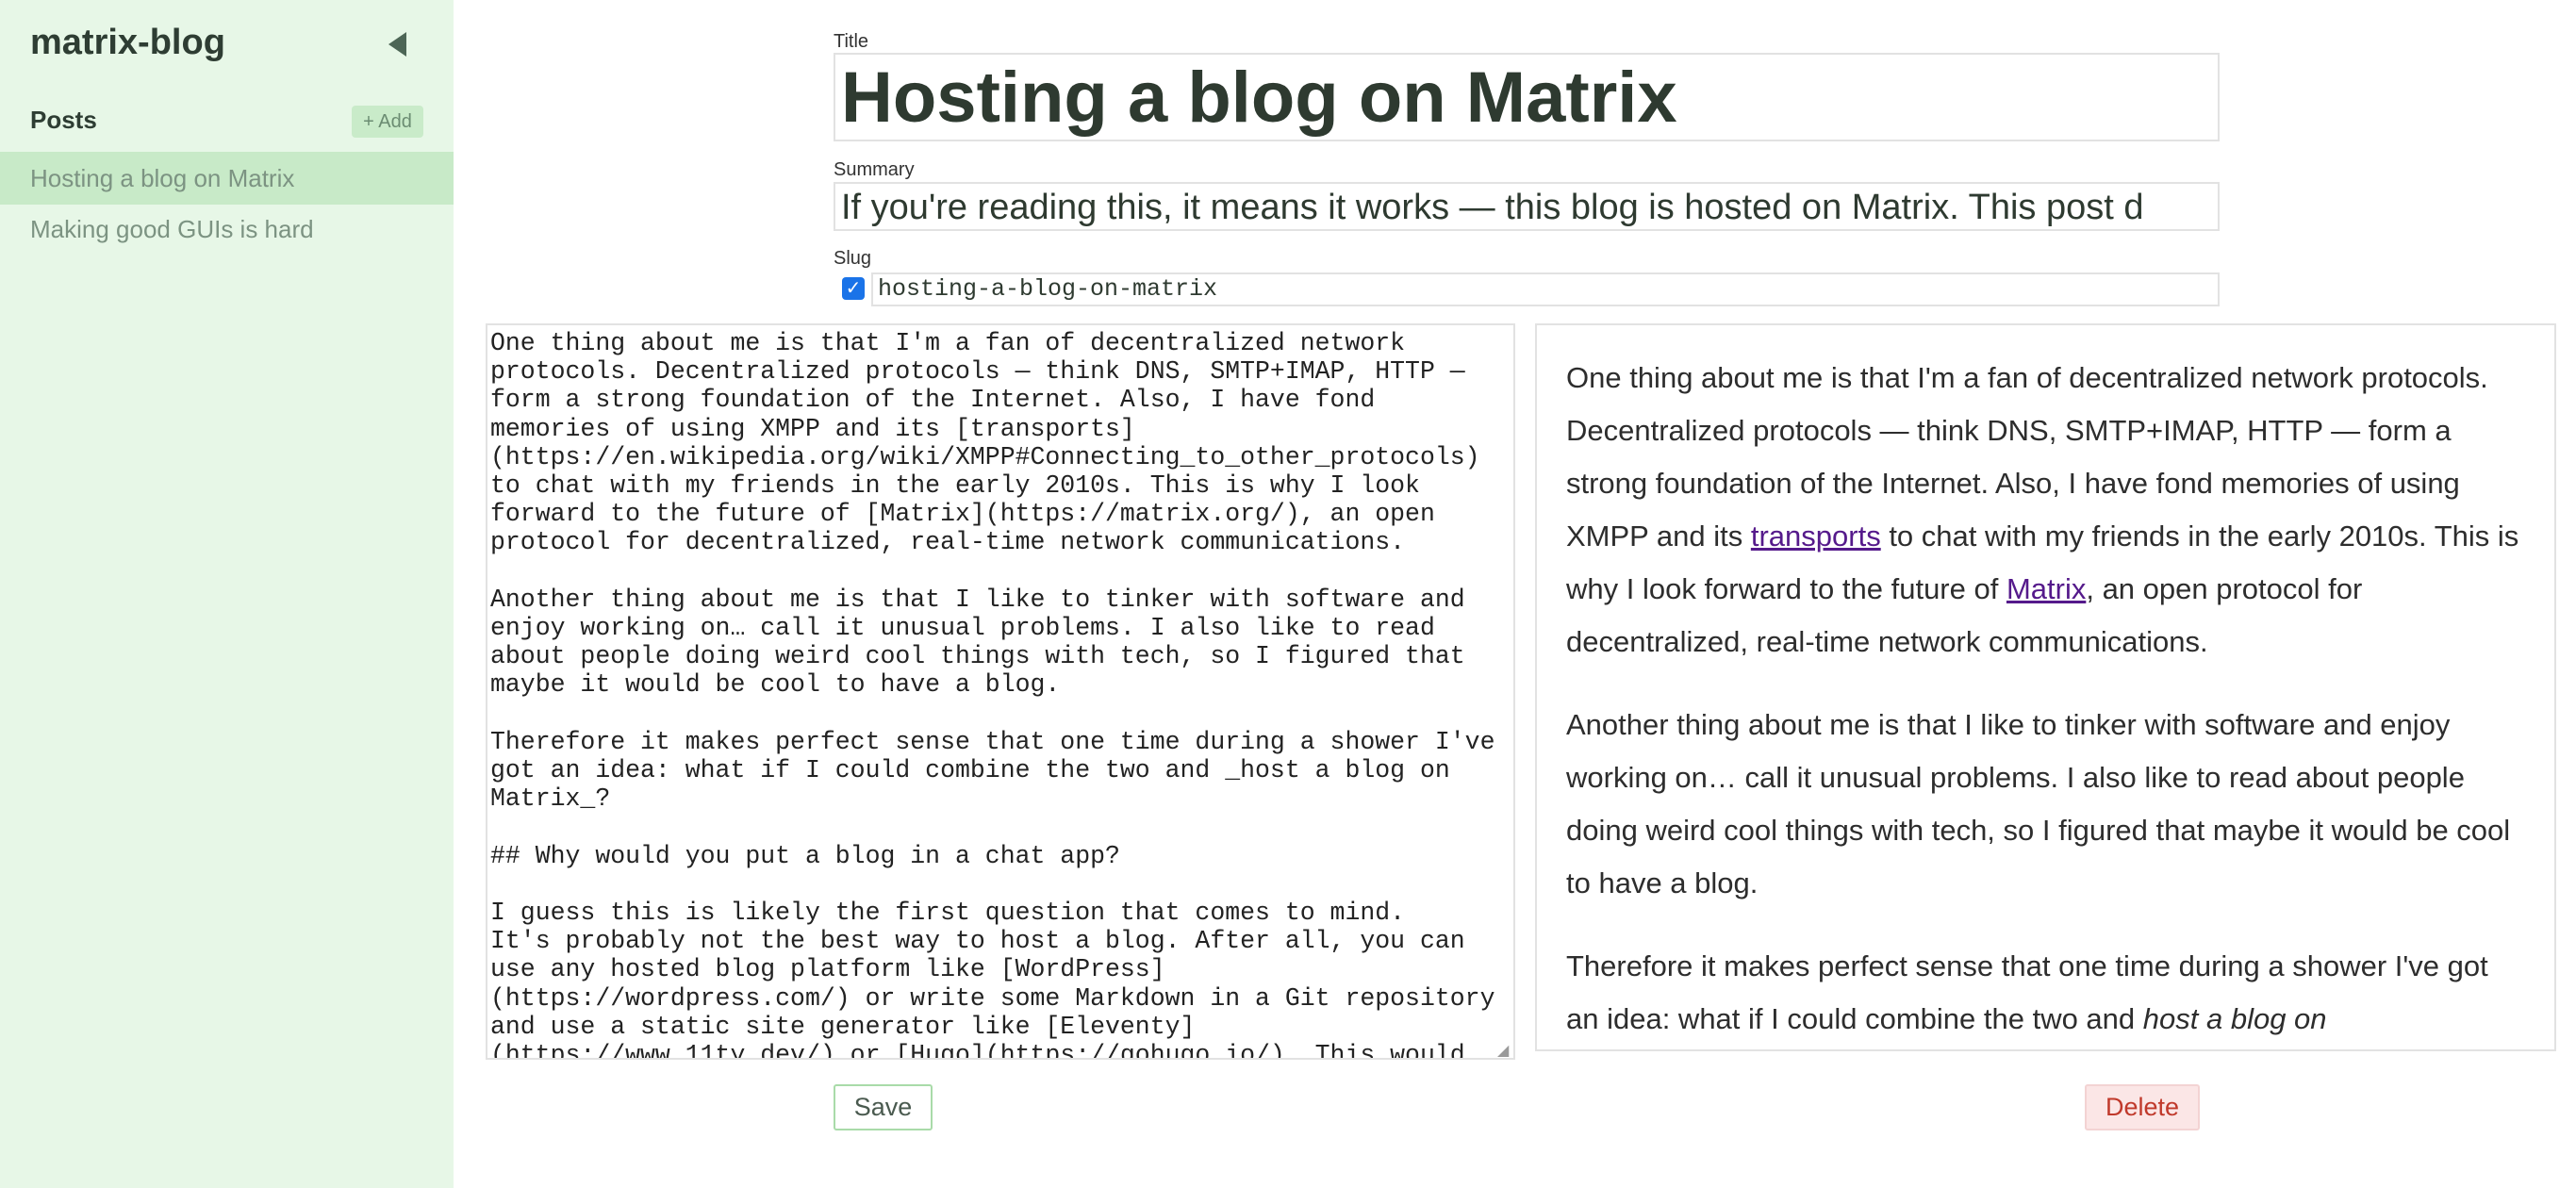  I want to click on save-button: Save, so click(883, 1107).